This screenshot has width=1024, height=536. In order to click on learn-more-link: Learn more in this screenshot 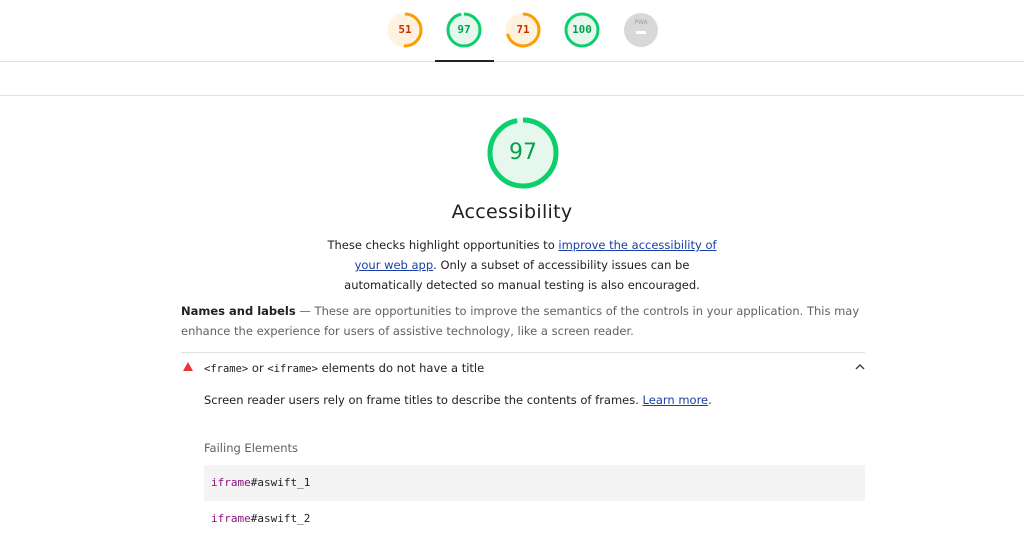, I will do `click(676, 400)`.